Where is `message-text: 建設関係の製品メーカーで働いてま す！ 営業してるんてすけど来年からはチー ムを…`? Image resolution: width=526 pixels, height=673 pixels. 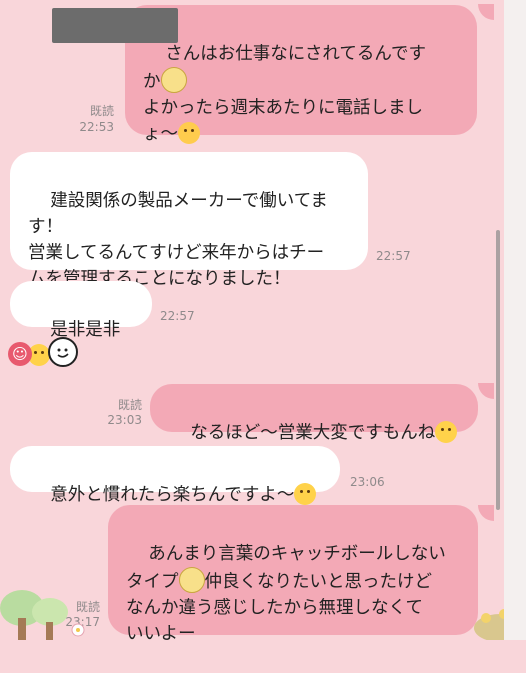
message-text: 建設関係の製品メーカーで働いてま す！ 営業してるんてすけど来年からはチー ムを… is located at coordinates (178, 240).